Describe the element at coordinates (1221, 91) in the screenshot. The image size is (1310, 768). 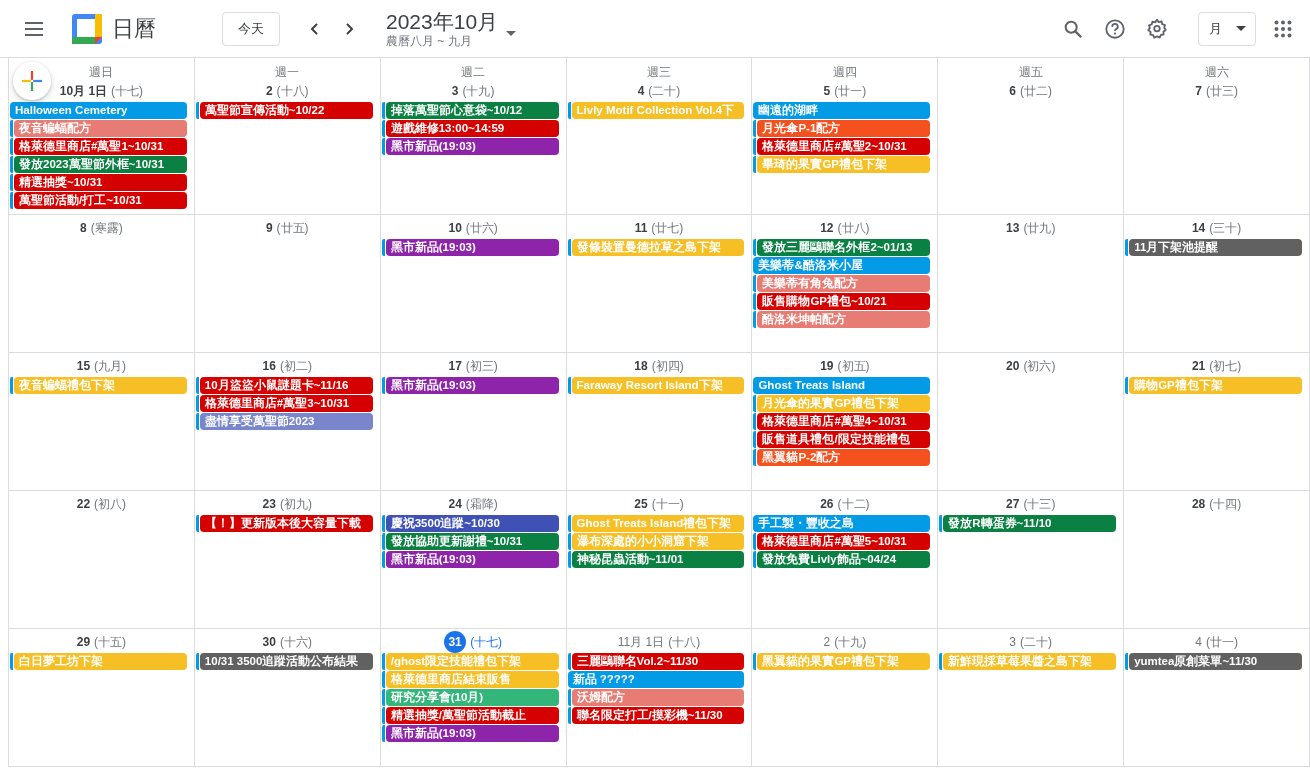
I see `lunar-date: (廿三)` at that location.